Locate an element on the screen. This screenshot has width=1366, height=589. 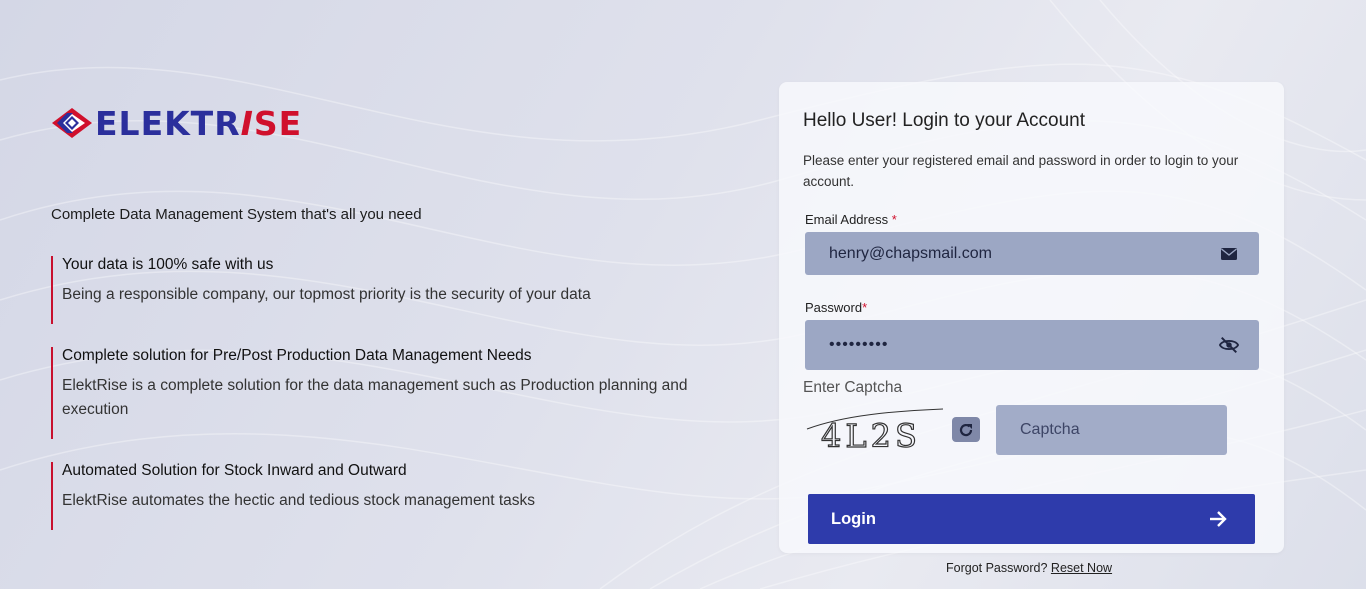
password-field is located at coordinates (1032, 345).